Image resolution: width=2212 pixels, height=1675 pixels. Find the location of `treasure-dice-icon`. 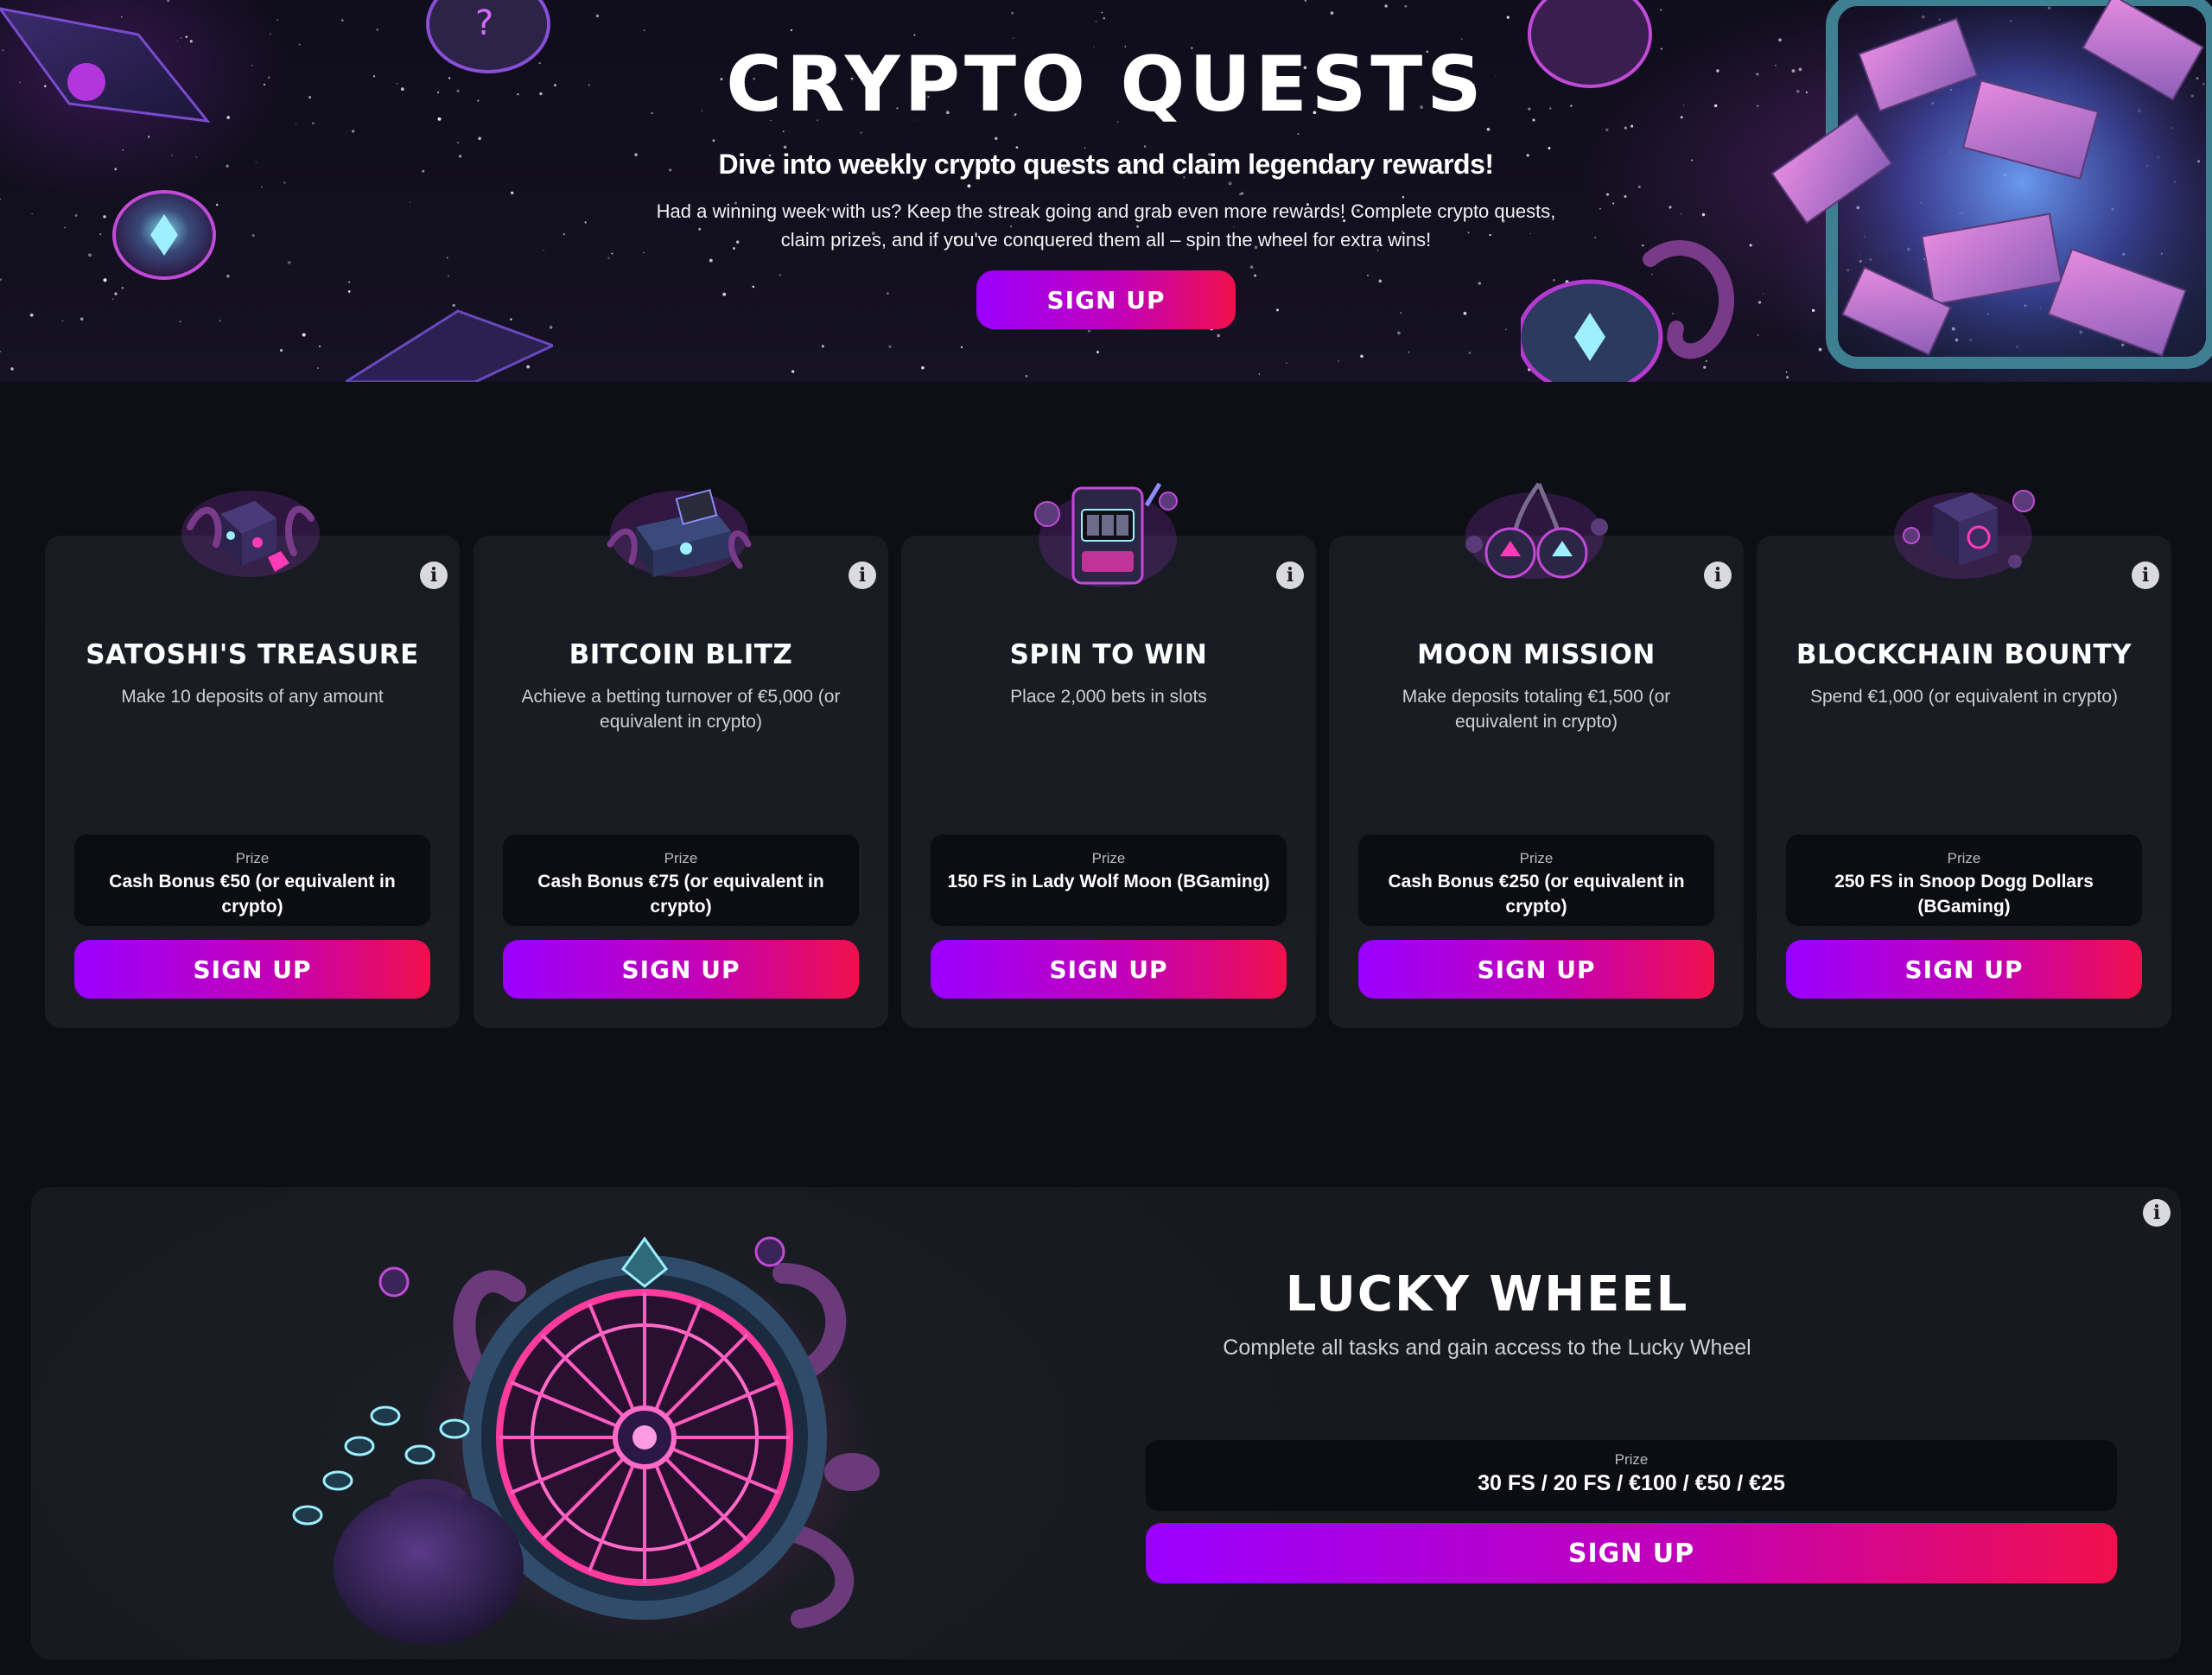

treasure-dice-icon is located at coordinates (250, 534).